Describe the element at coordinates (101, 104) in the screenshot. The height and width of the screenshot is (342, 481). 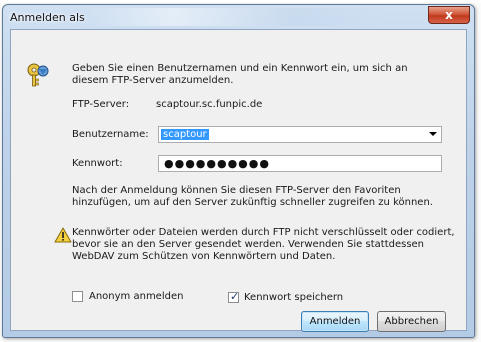
I see `server-label: FTP-Server:` at that location.